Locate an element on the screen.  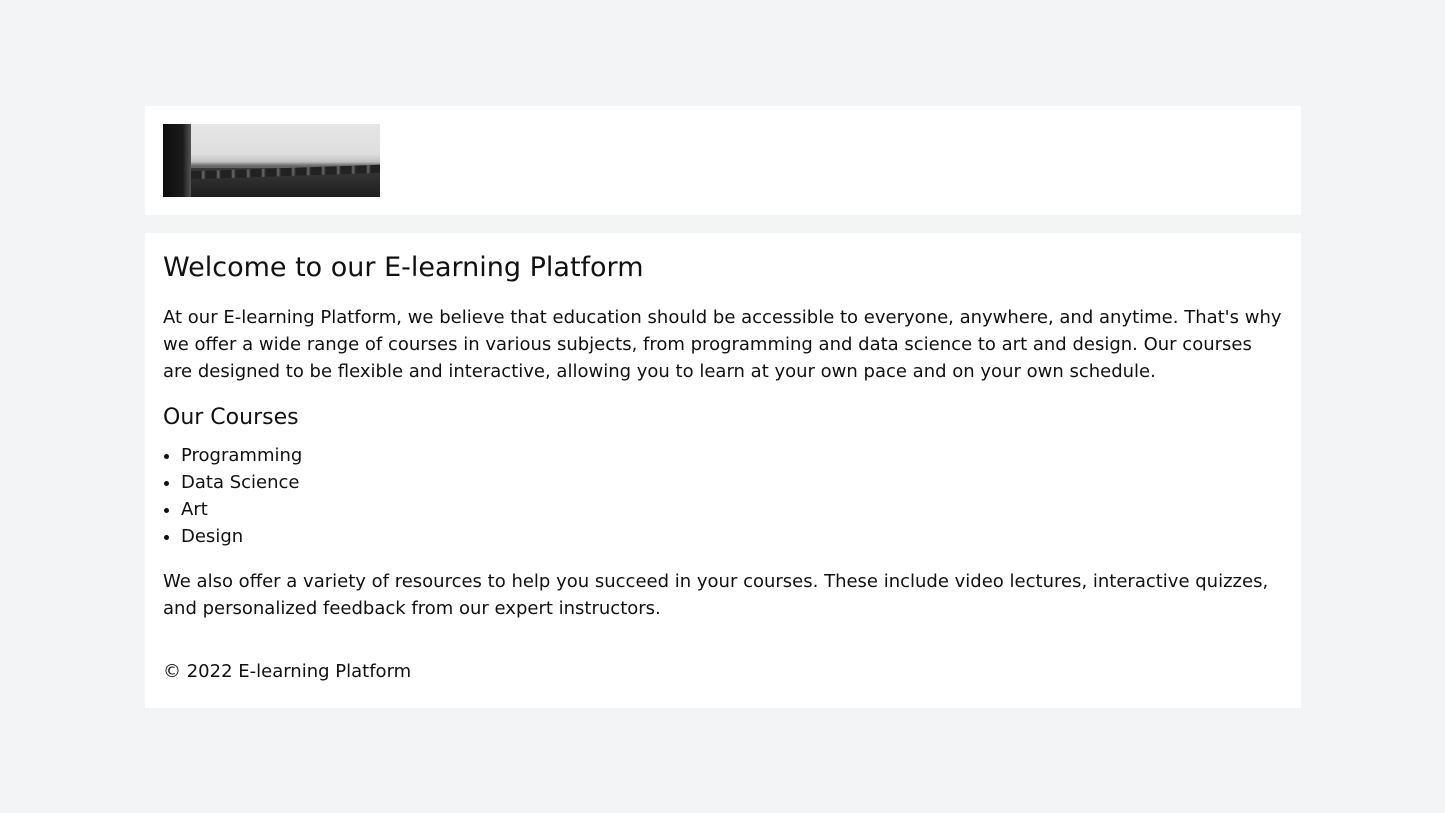
courses-heading: Our Courses is located at coordinates (231, 417).